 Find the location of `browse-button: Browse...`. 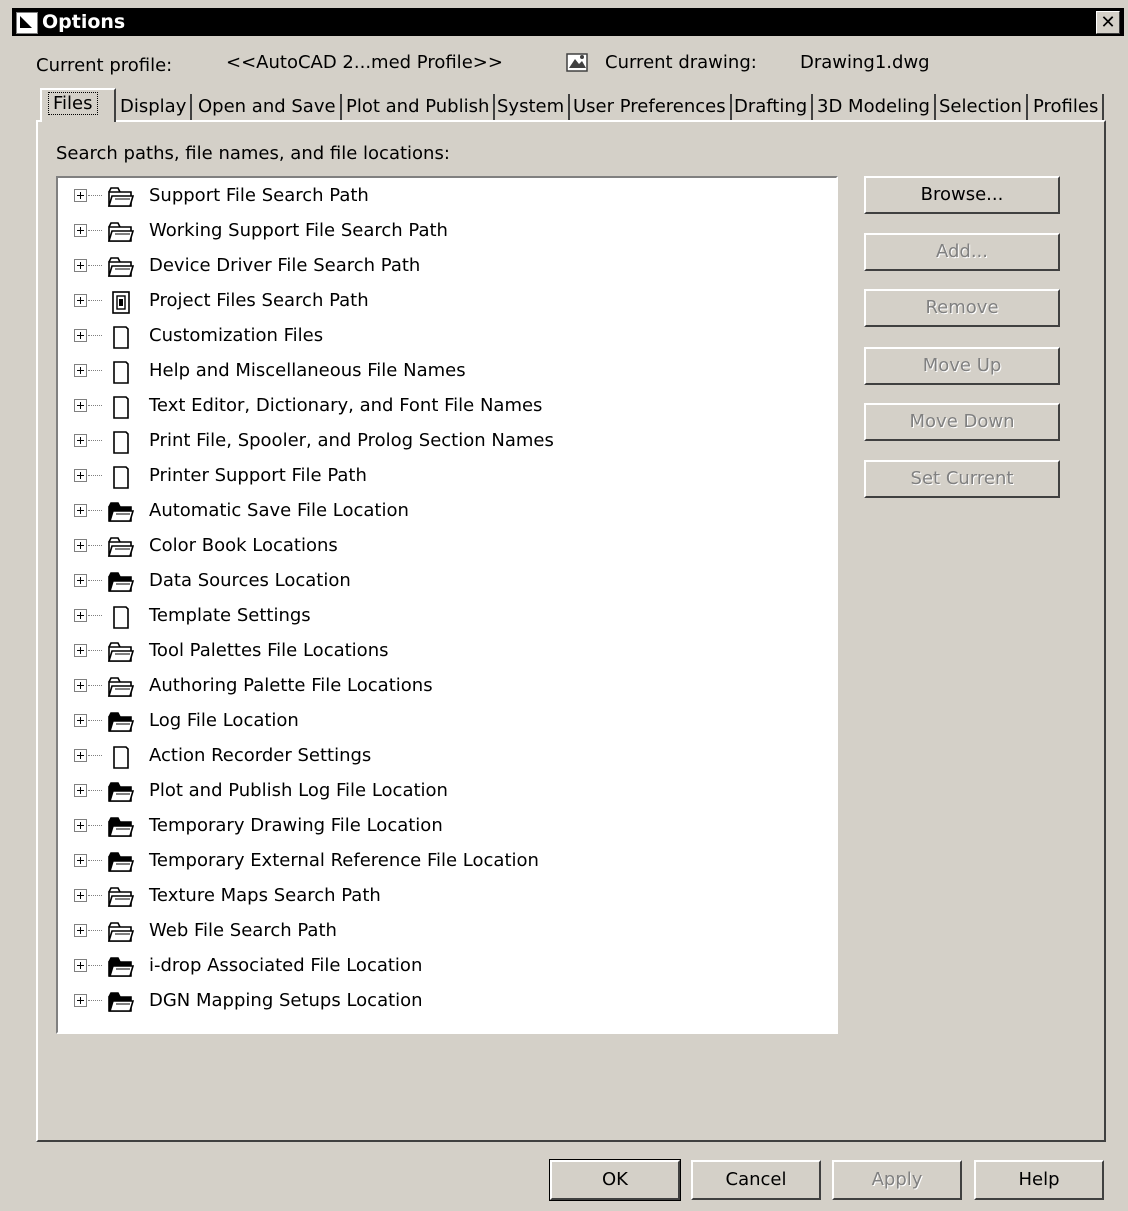

browse-button: Browse... is located at coordinates (962, 195).